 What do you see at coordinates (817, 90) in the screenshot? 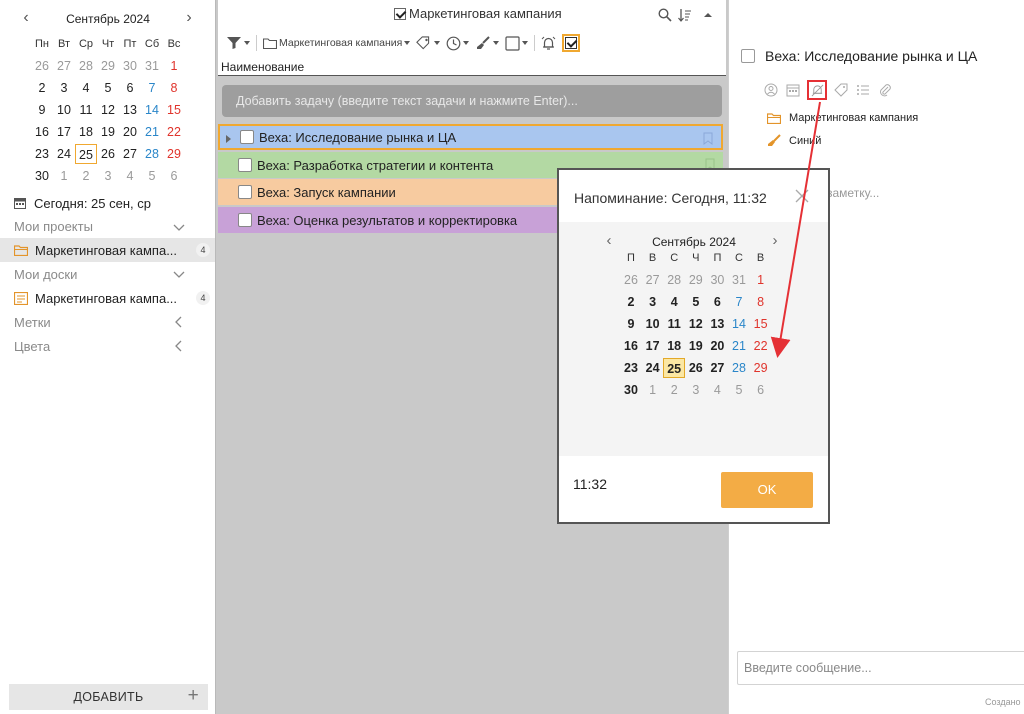
I see `reminder-icon` at bounding box center [817, 90].